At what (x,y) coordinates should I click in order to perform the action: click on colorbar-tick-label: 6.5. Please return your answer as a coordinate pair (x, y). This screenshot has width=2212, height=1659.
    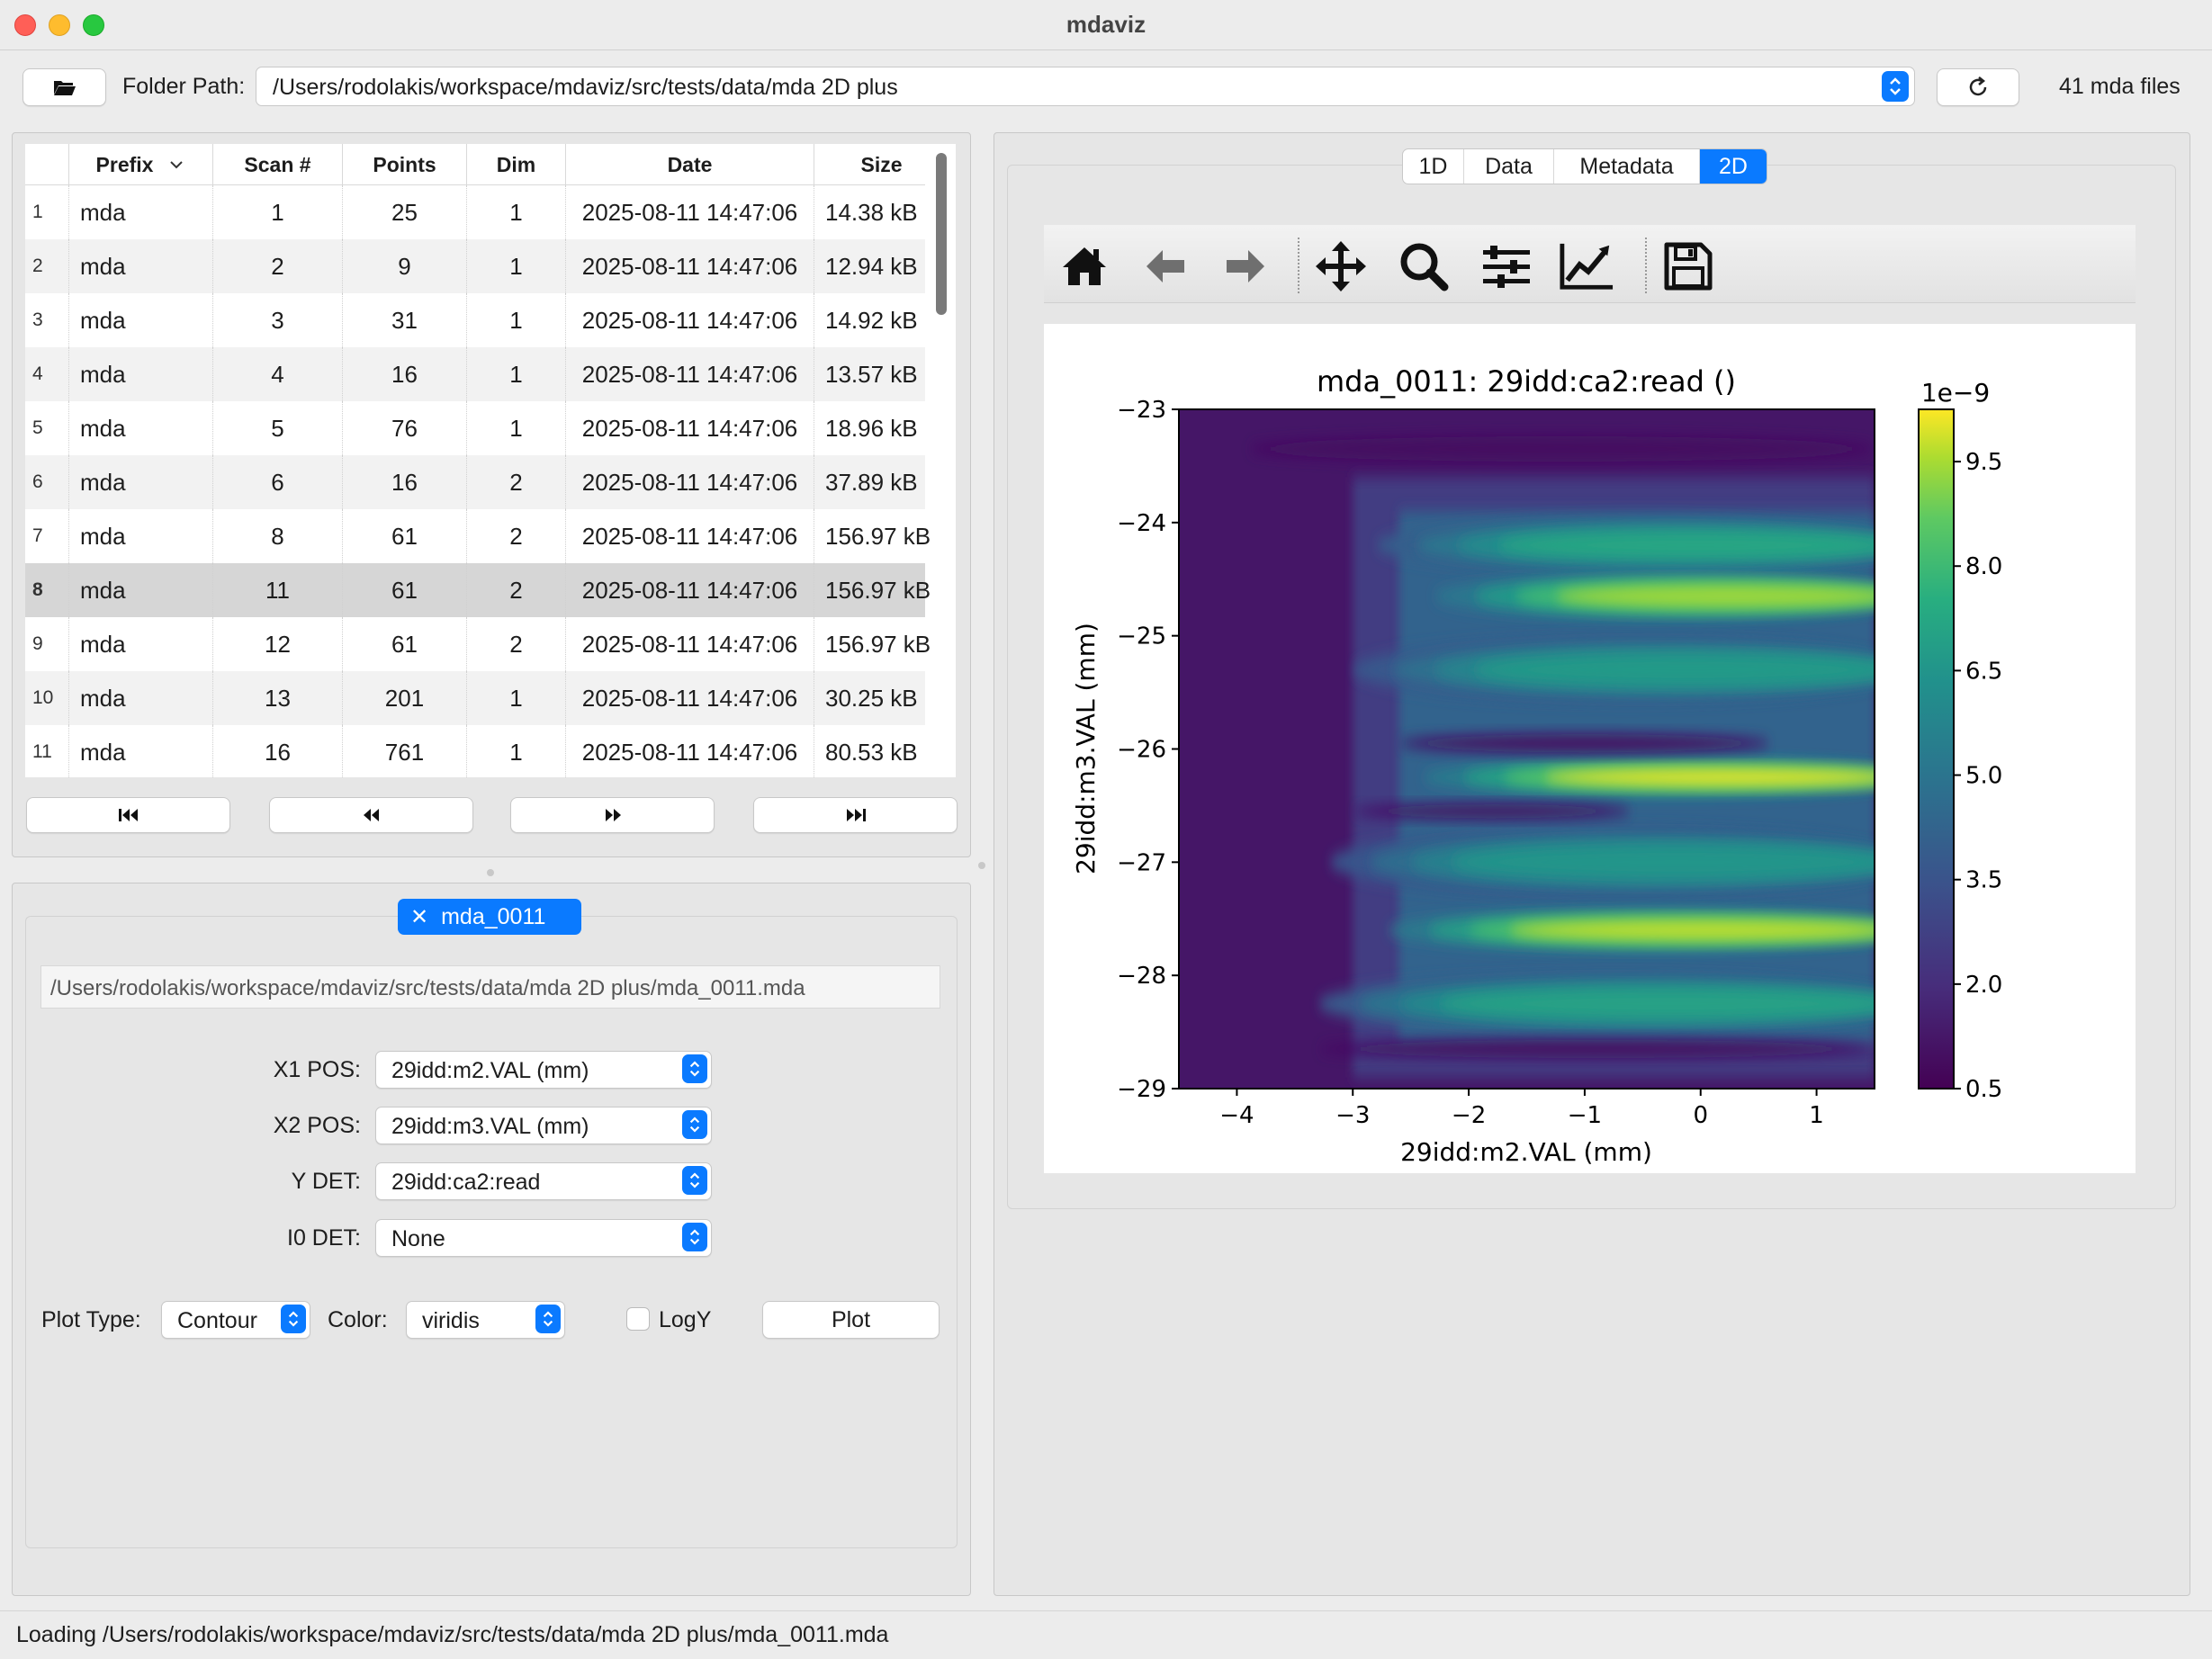
    Looking at the image, I should click on (1983, 671).